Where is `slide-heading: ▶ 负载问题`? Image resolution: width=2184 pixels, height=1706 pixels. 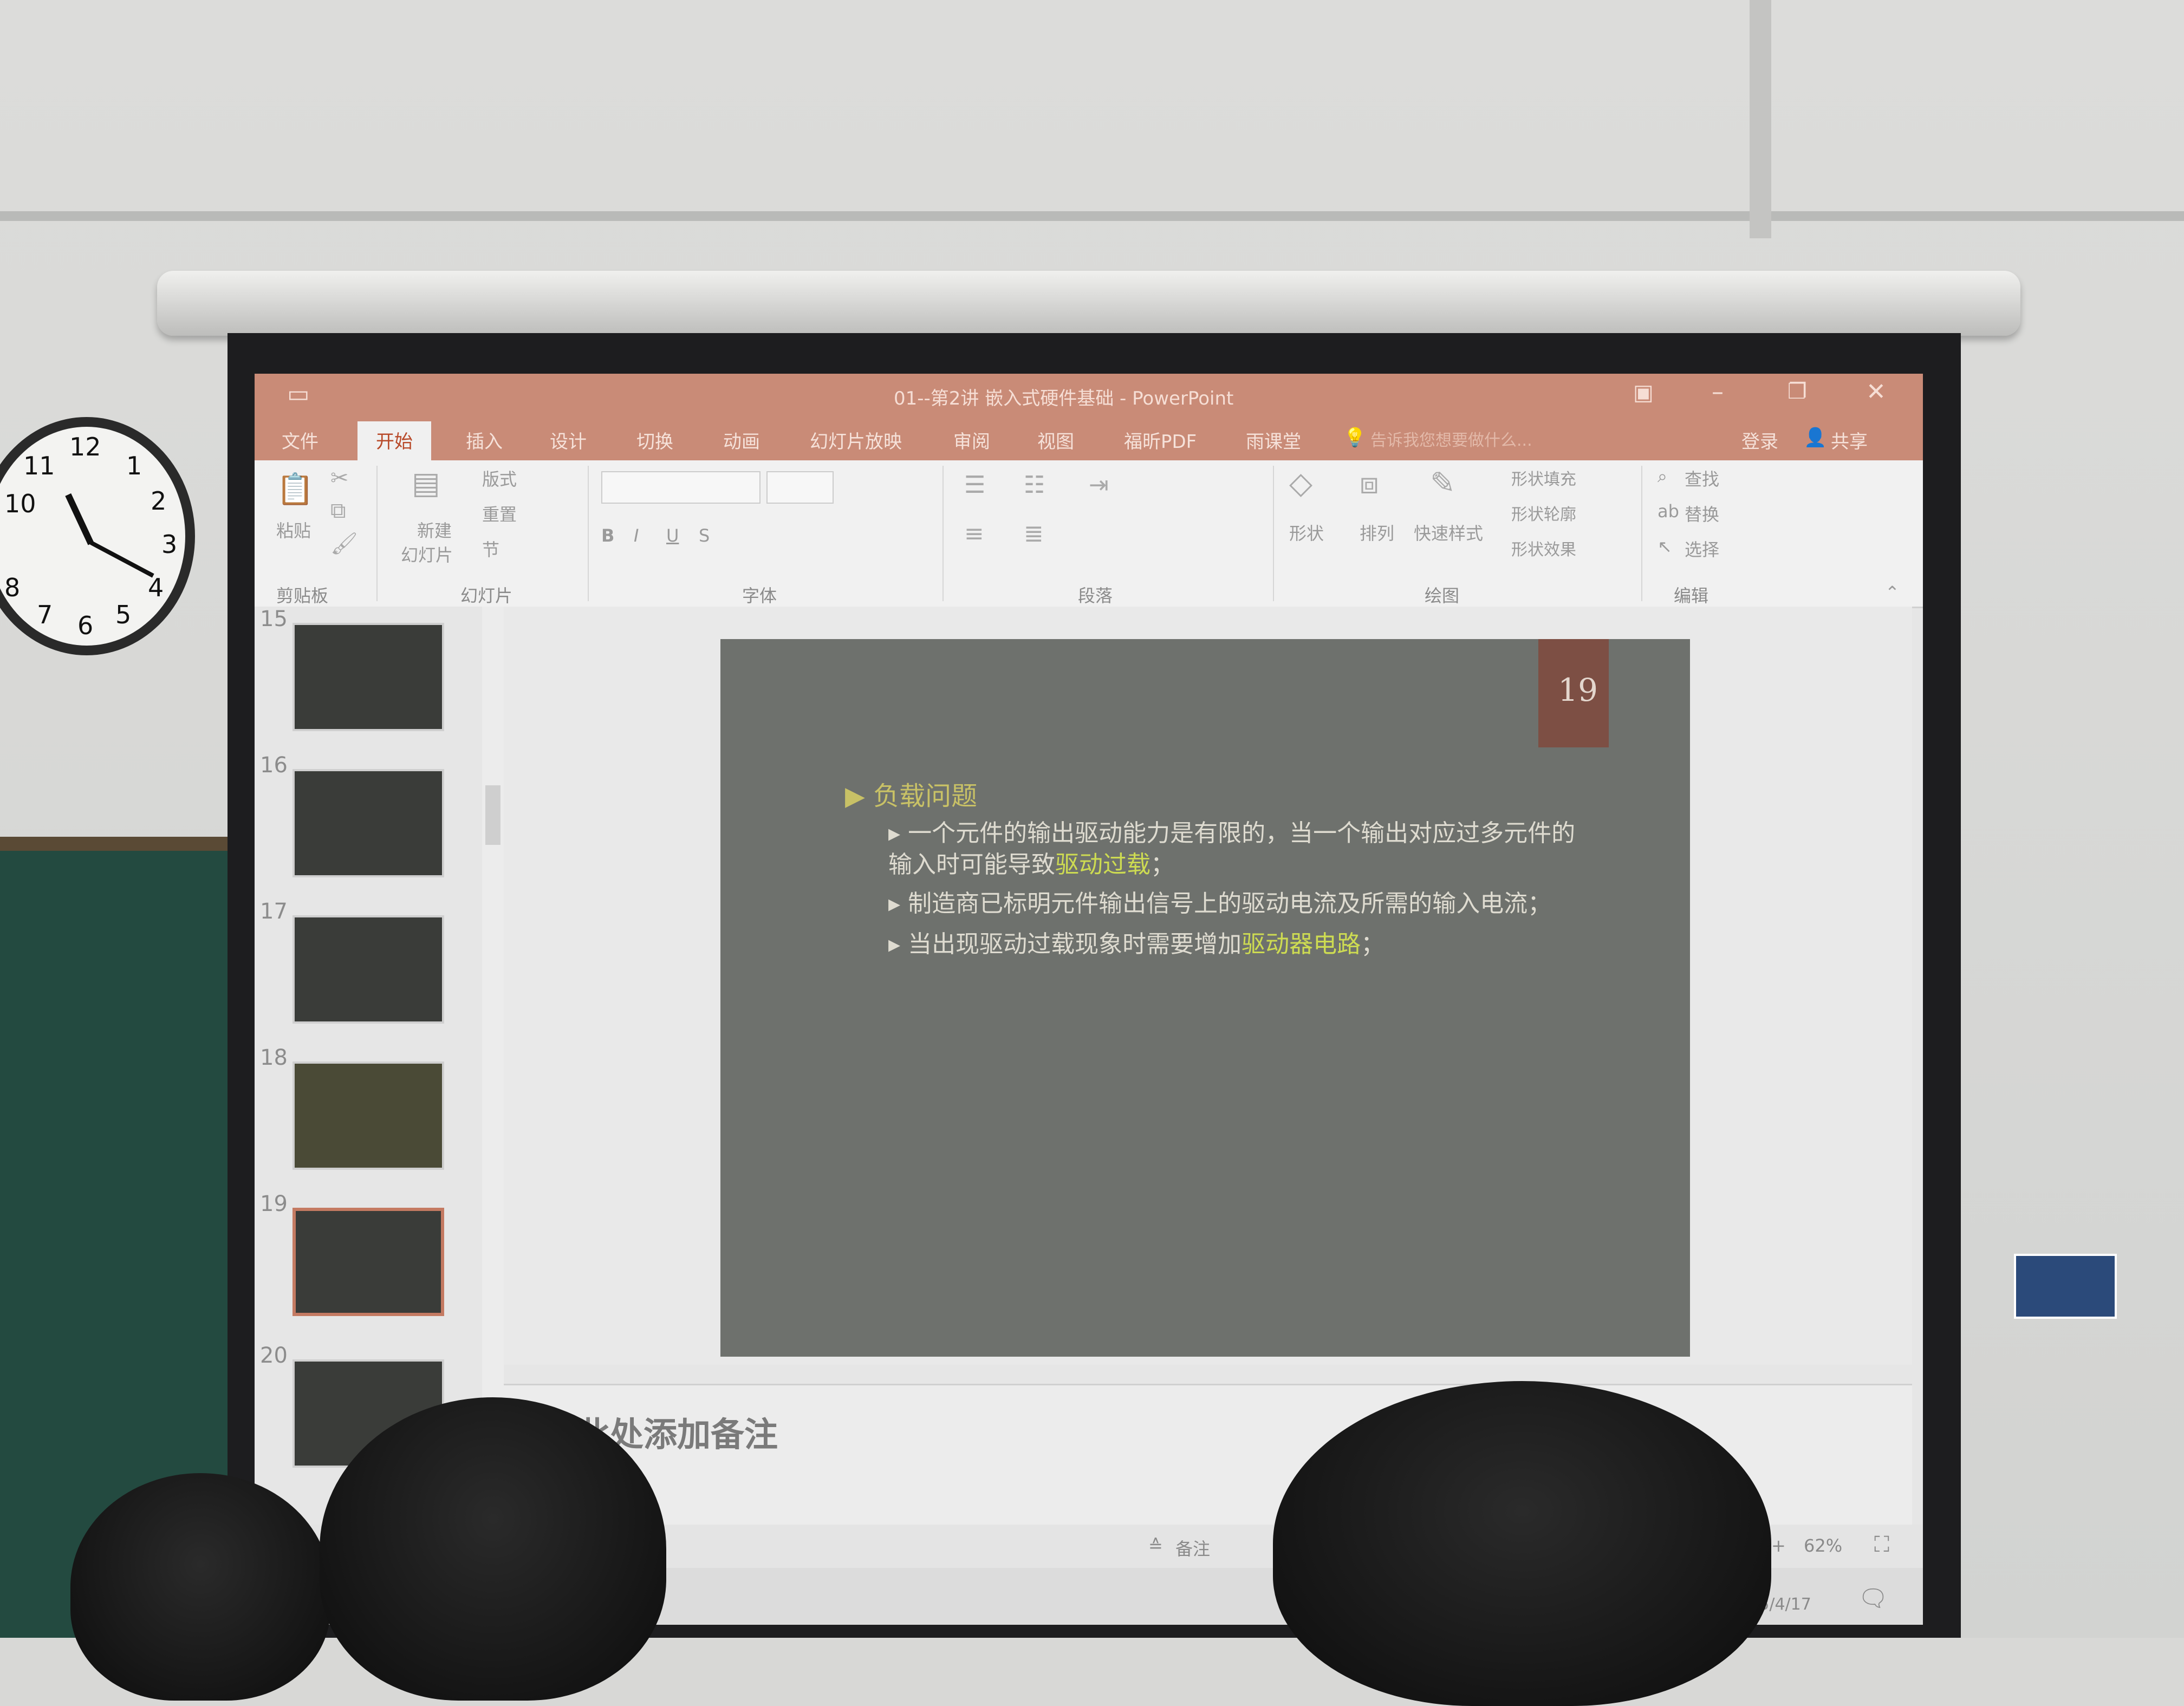 slide-heading: ▶ 负载问题 is located at coordinates (911, 796).